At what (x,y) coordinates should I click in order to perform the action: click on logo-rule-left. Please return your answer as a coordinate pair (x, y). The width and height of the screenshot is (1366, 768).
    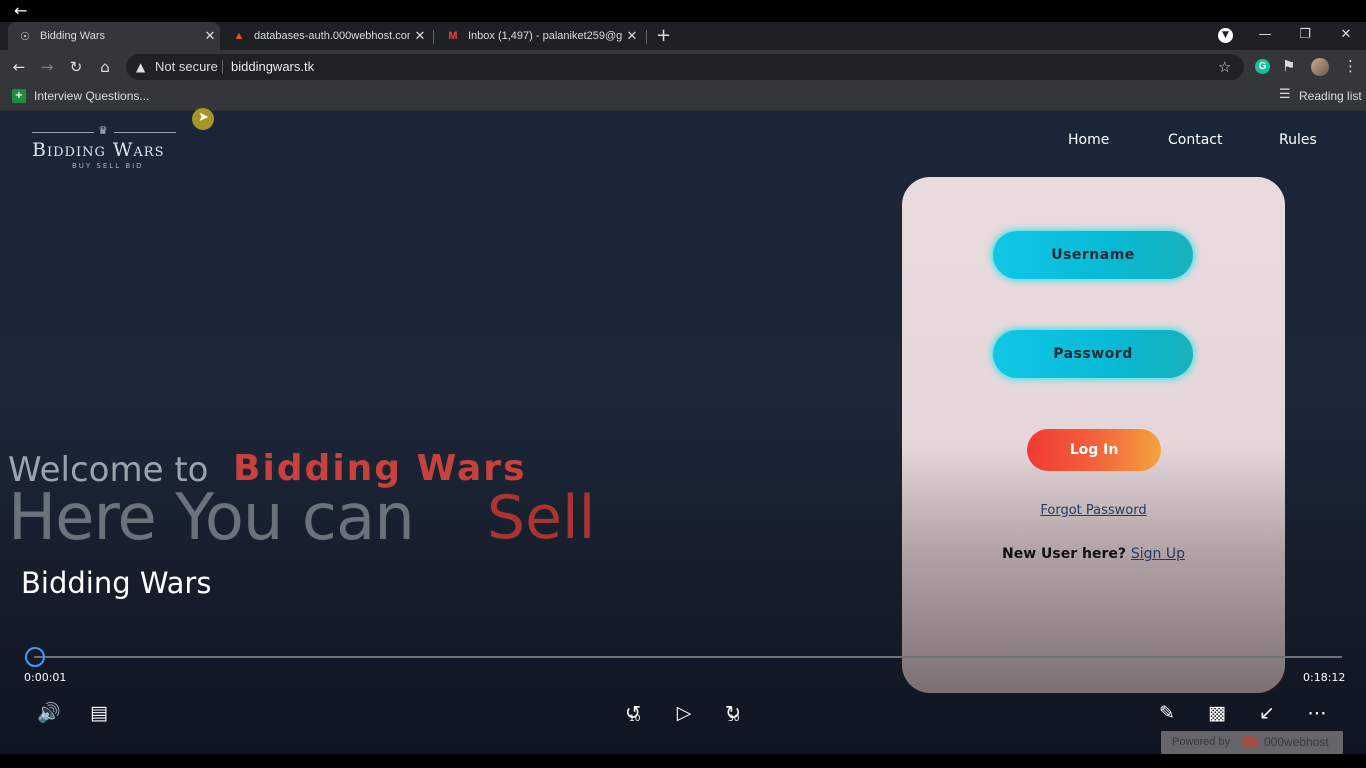
    Looking at the image, I should click on (63, 132).